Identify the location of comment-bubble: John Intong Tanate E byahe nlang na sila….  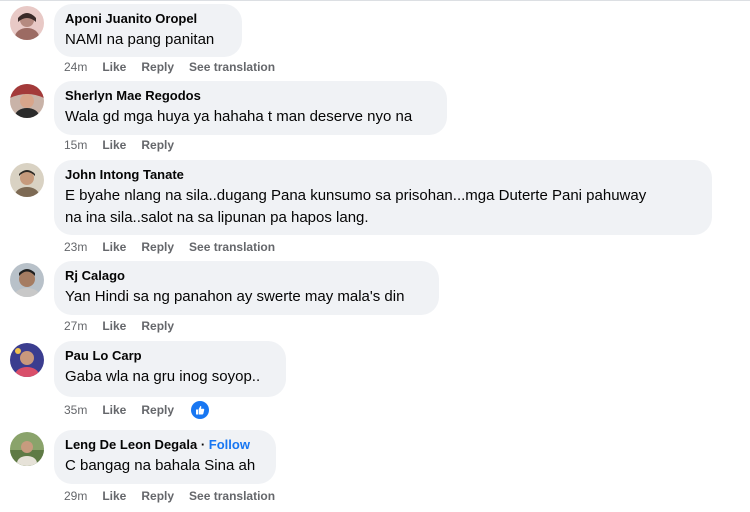
(383, 197).